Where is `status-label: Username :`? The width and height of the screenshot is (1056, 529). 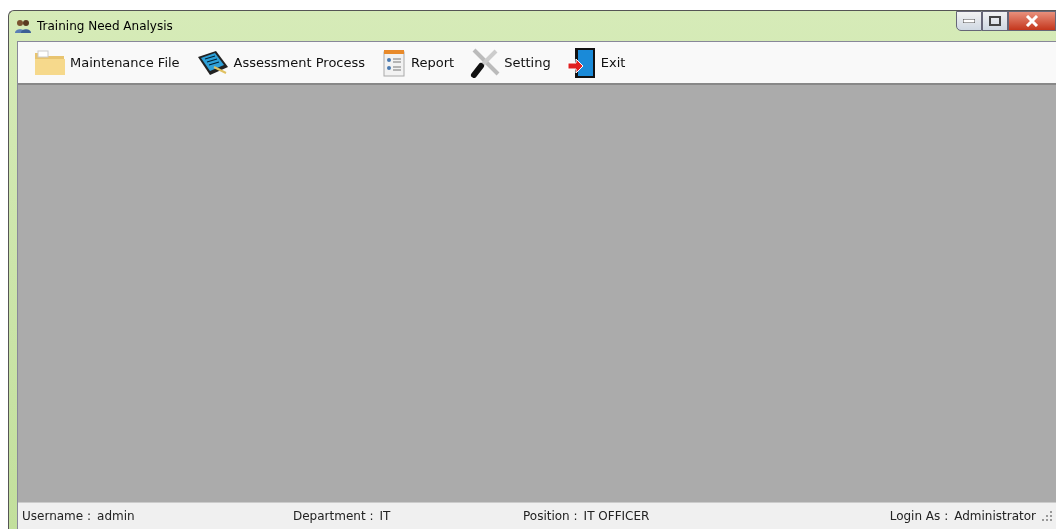 status-label: Username : is located at coordinates (57, 516).